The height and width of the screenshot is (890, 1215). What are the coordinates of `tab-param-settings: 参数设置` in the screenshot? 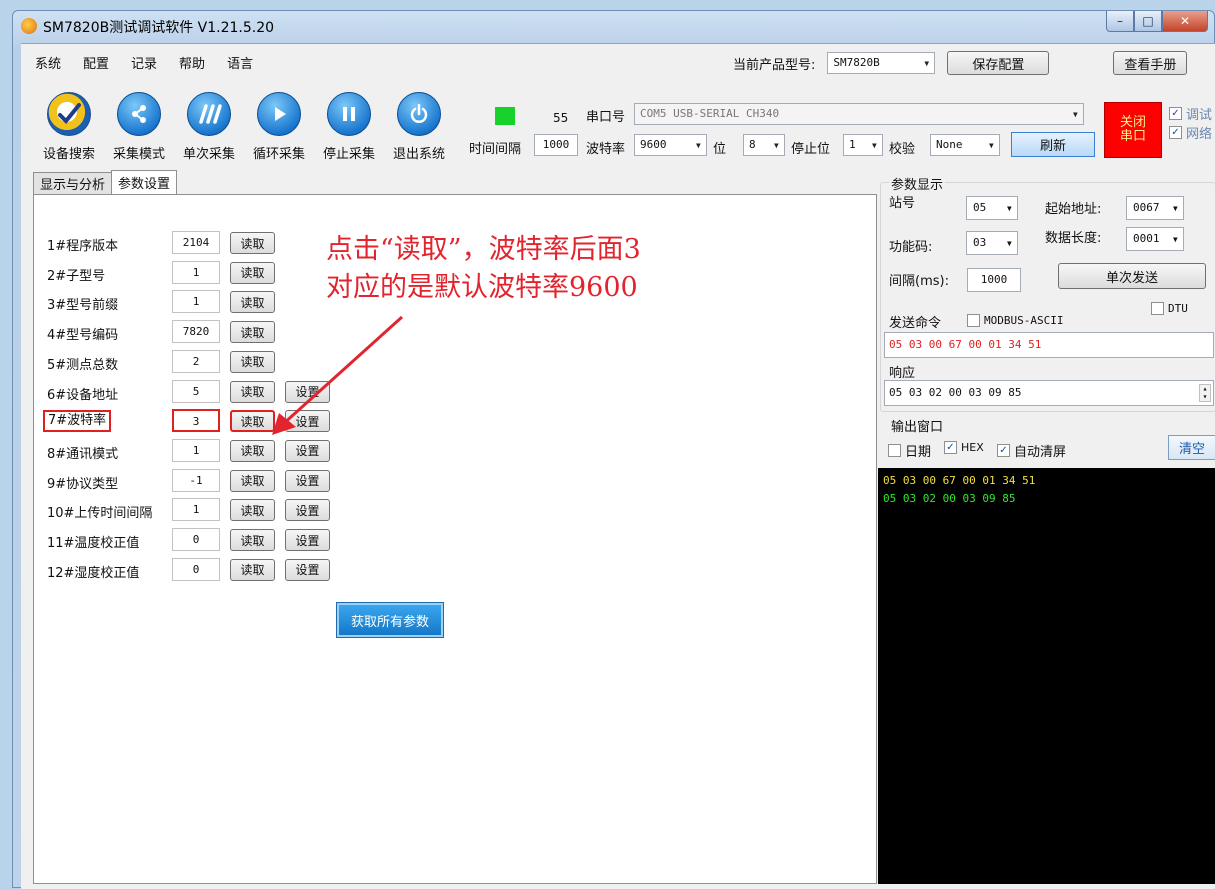 It's located at (144, 182).